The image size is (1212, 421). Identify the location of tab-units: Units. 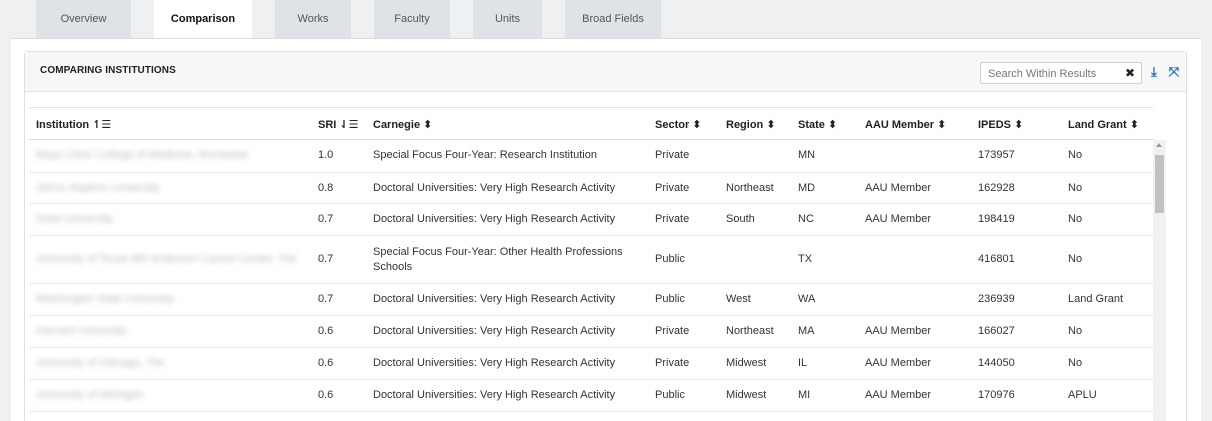
(507, 19).